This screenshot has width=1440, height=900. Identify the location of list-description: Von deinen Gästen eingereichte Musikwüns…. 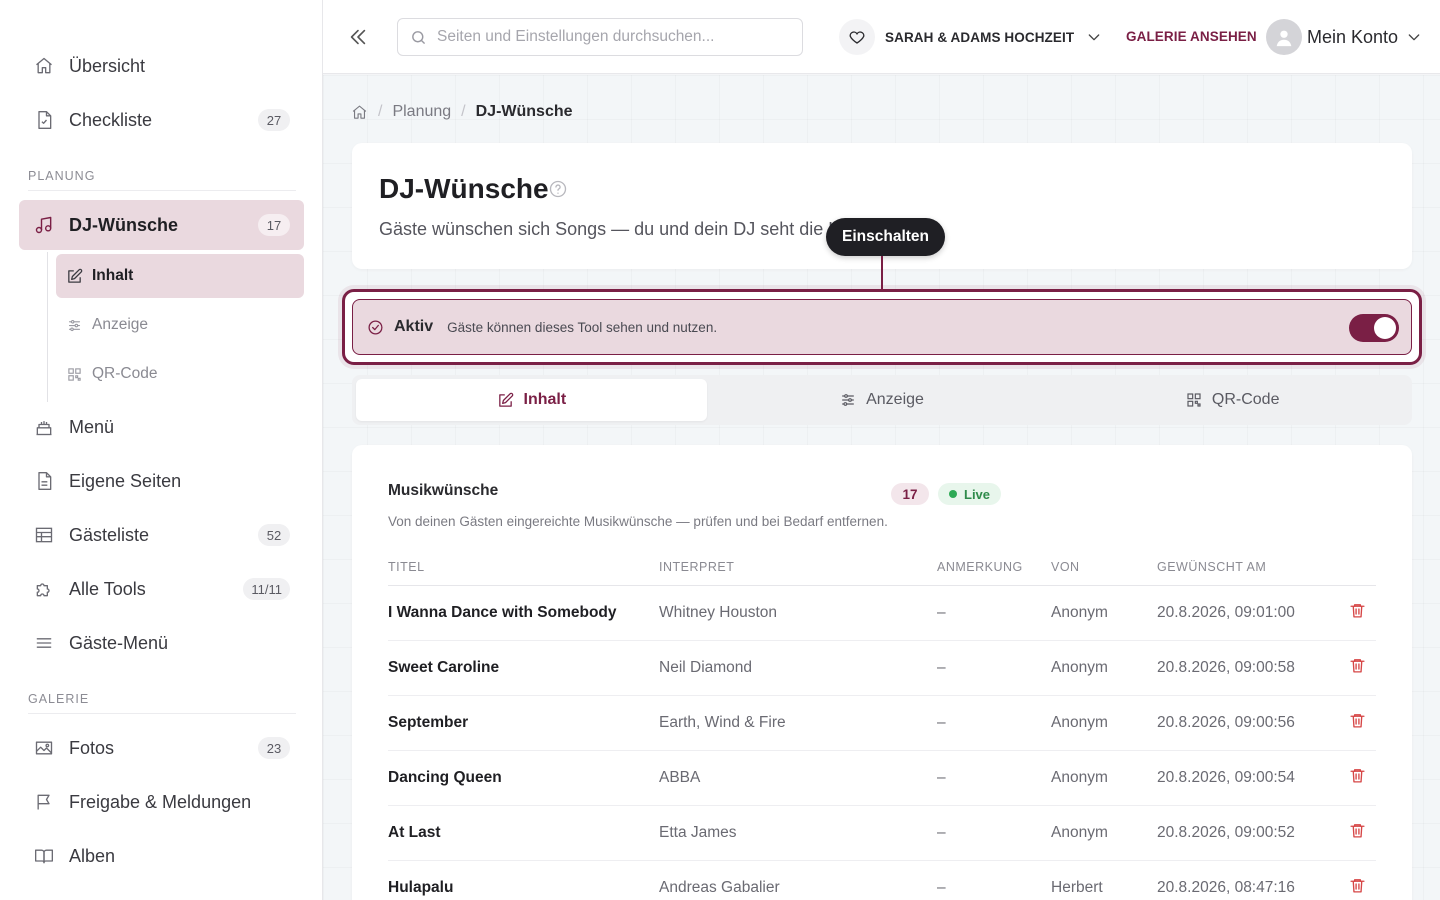
(638, 521).